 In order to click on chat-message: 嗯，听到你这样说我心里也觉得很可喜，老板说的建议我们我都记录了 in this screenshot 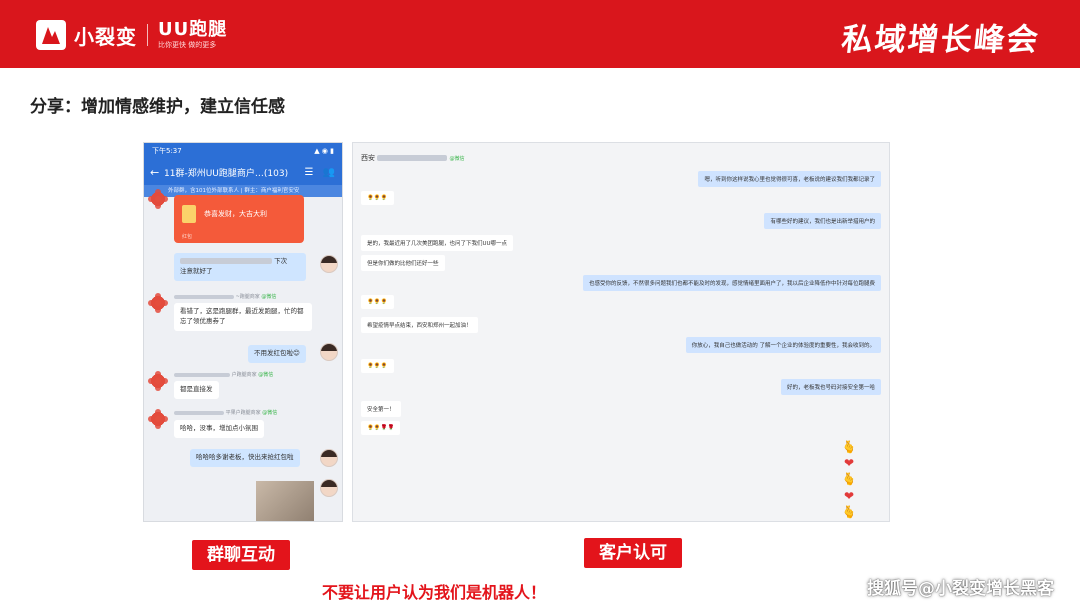, I will do `click(789, 179)`.